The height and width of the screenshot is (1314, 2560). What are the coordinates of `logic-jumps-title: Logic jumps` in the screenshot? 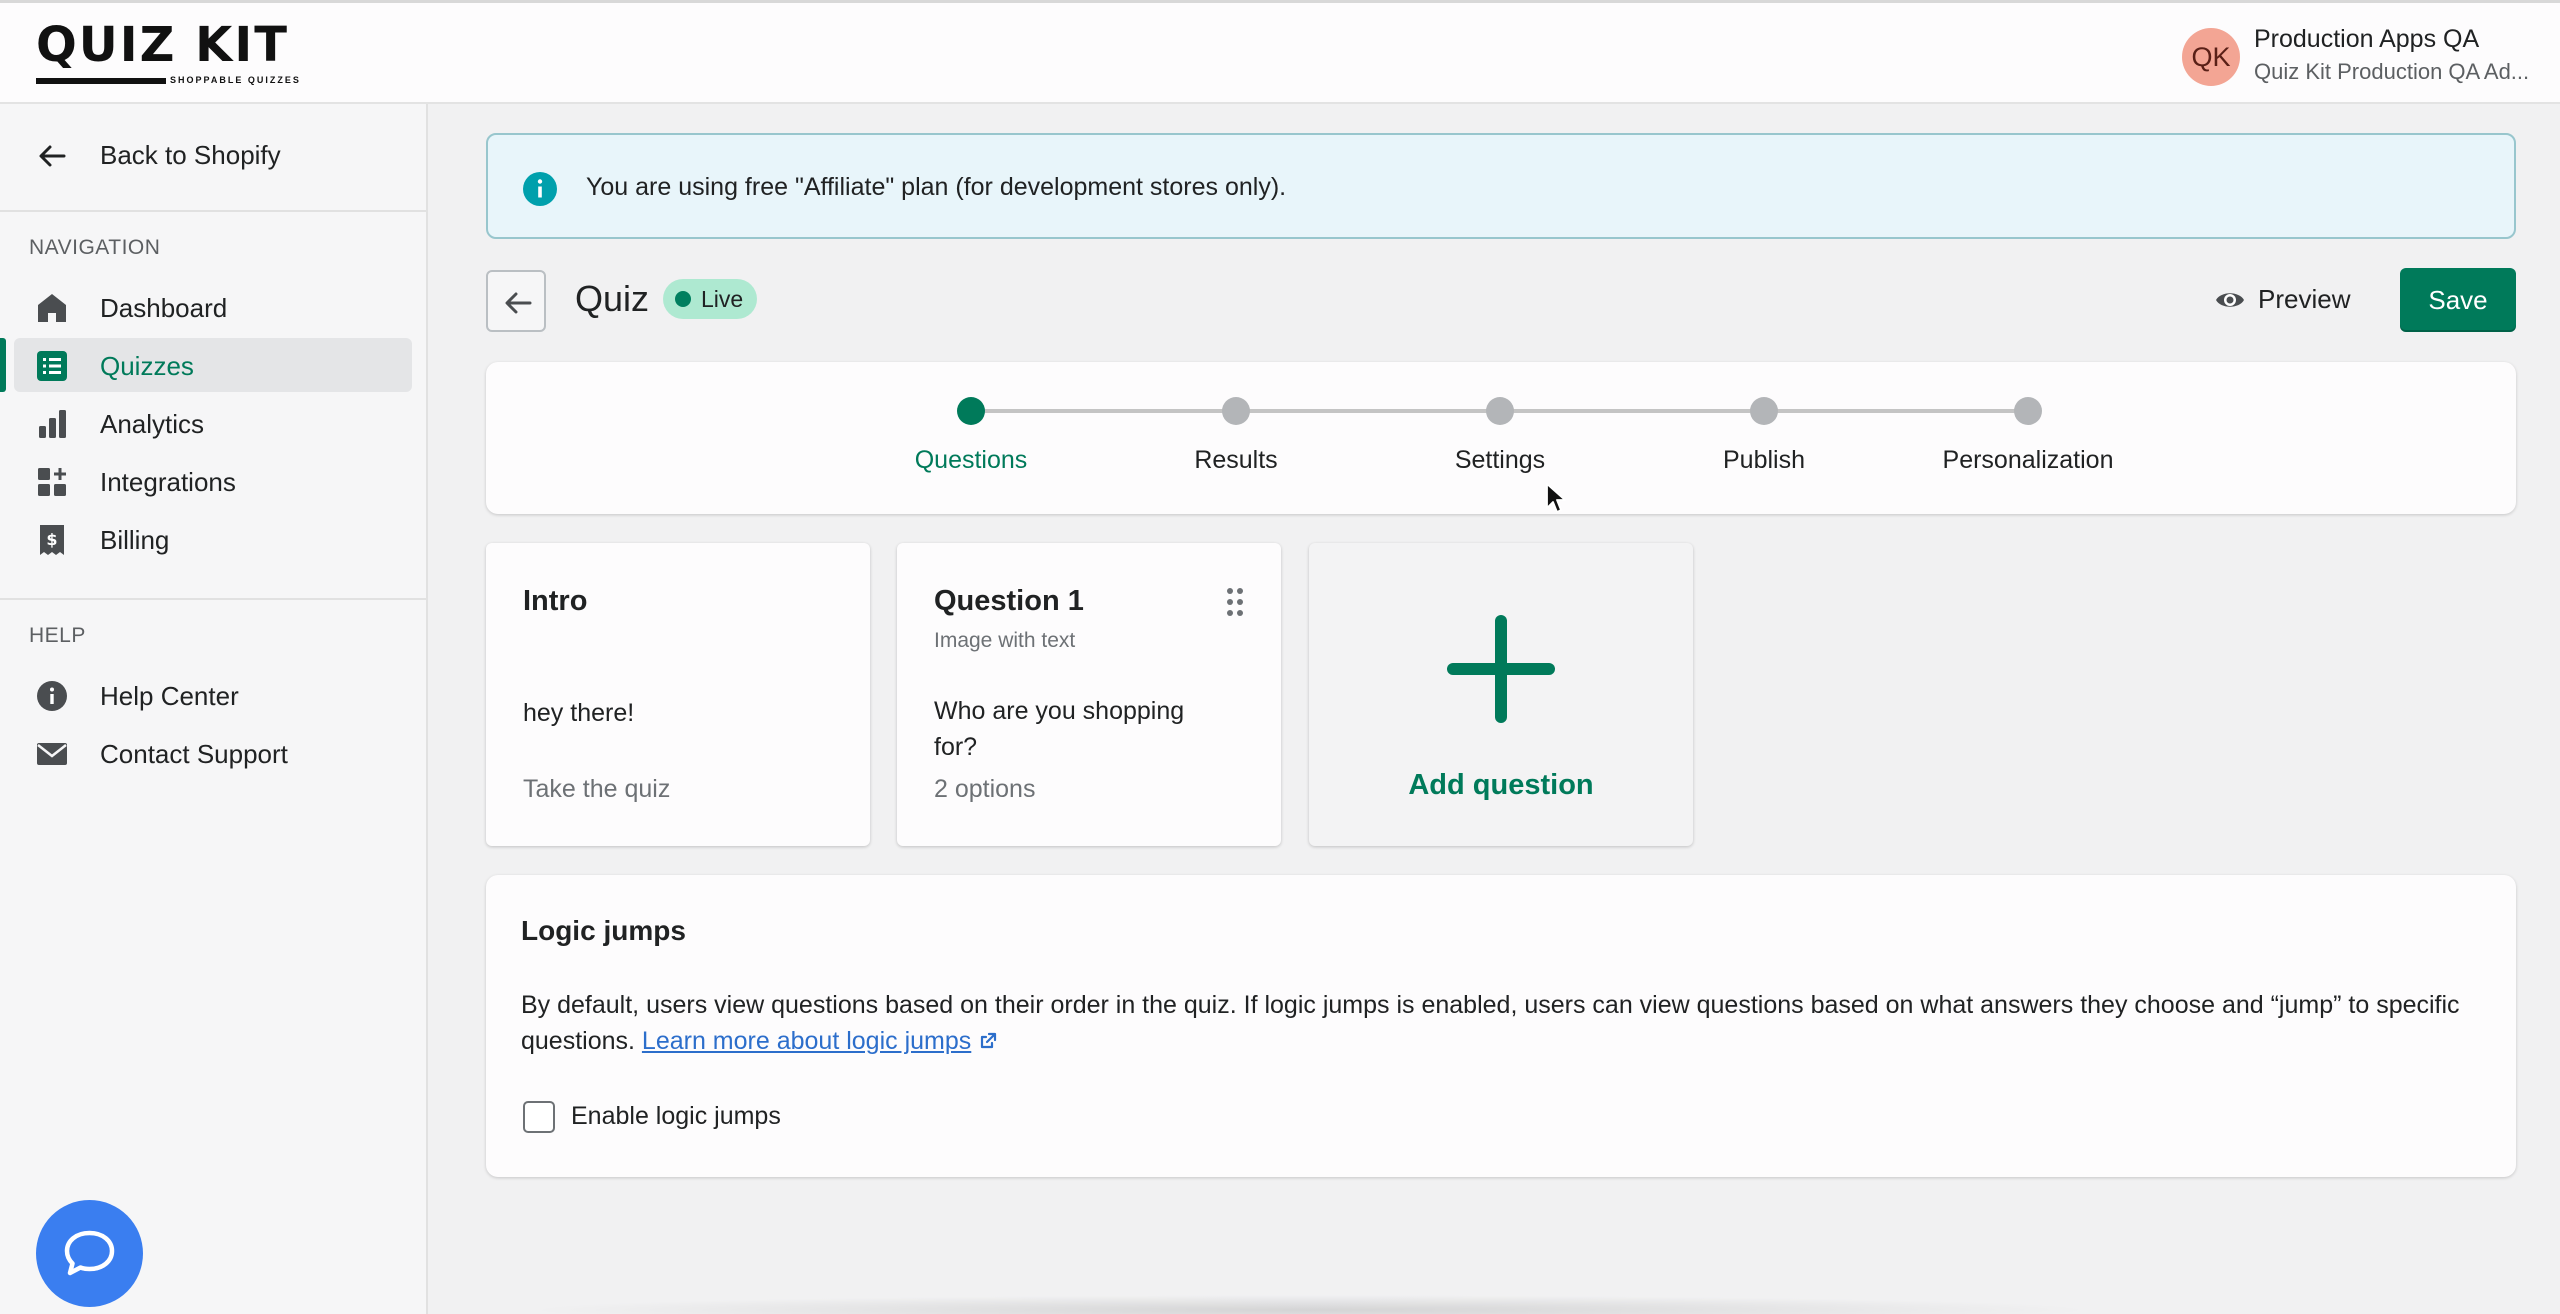 It's located at (603, 930).